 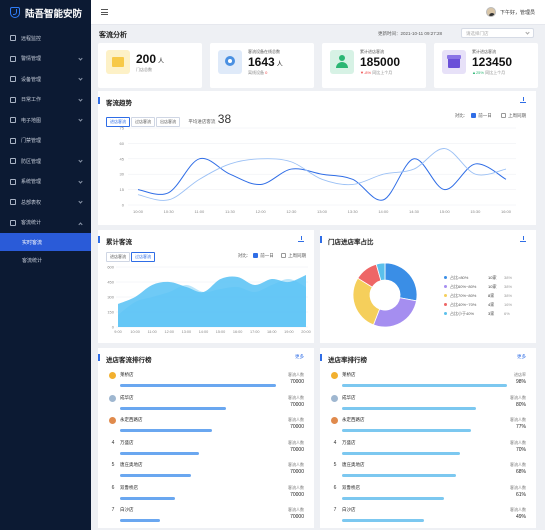 What do you see at coordinates (125, 359) in the screenshot?
I see `rank-entry-title: 进店客流排行榜` at bounding box center [125, 359].